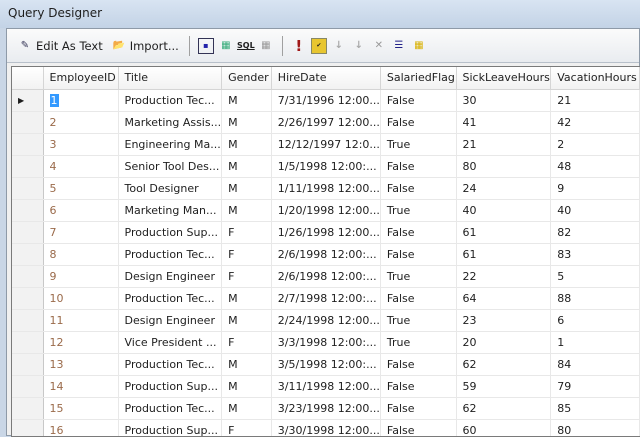  I want to click on column-header-hiredate: HireDate, so click(326, 78).